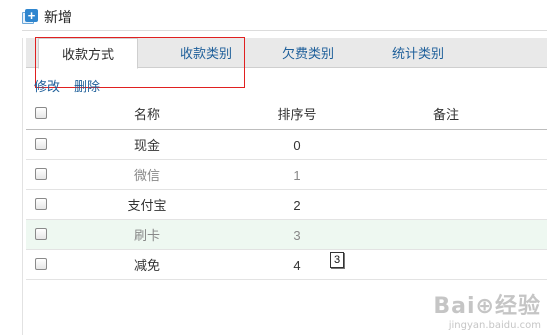 This screenshot has height=335, width=547. What do you see at coordinates (418, 53) in the screenshot?
I see `tab-statistics-category: 统计类别` at bounding box center [418, 53].